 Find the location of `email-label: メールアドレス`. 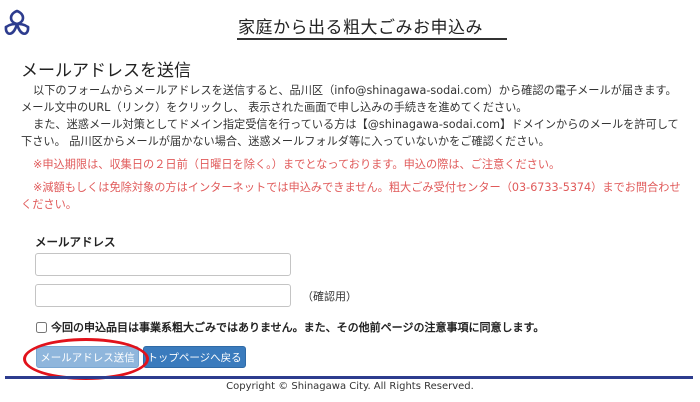

email-label: メールアドレス is located at coordinates (75, 242).